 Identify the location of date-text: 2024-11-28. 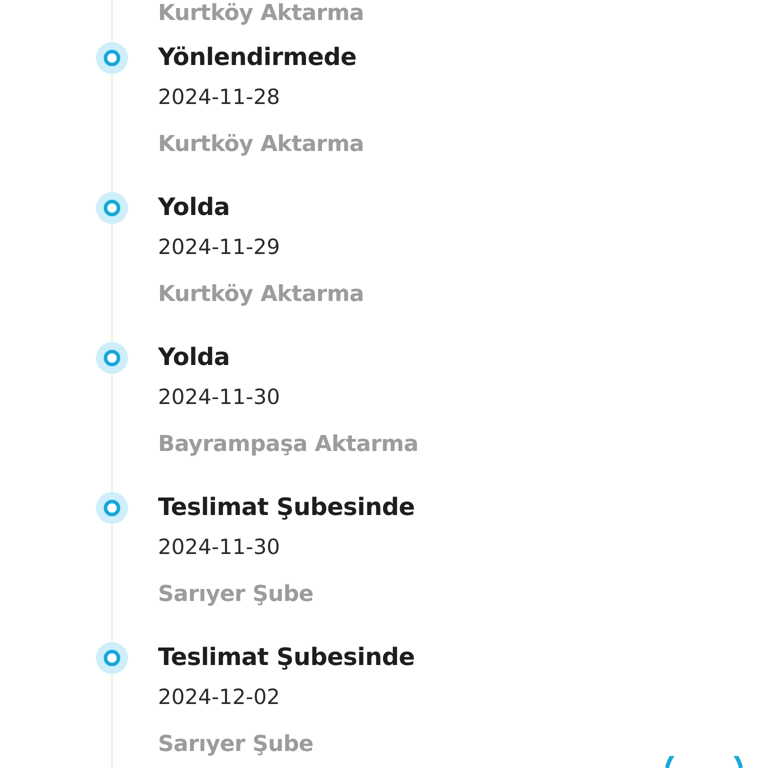
(220, 97).